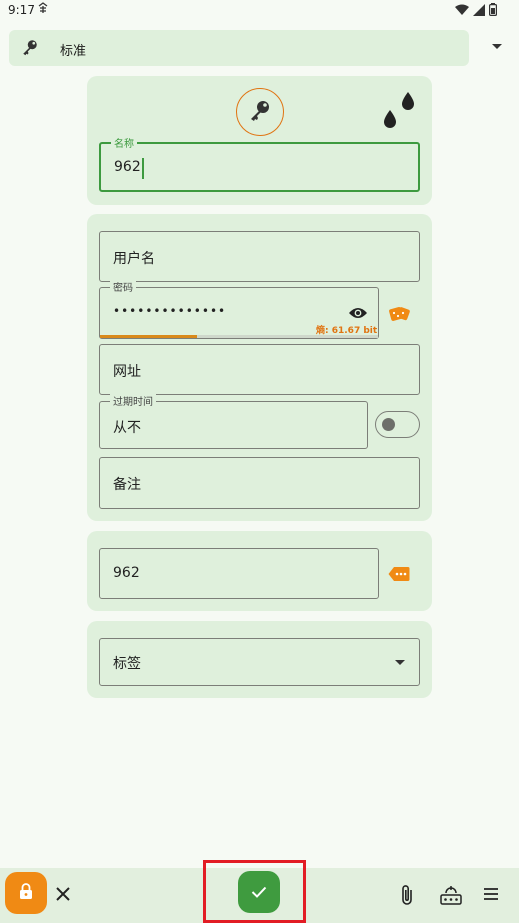 The image size is (519, 923). I want to click on expiry-value: 从不, so click(127, 428).